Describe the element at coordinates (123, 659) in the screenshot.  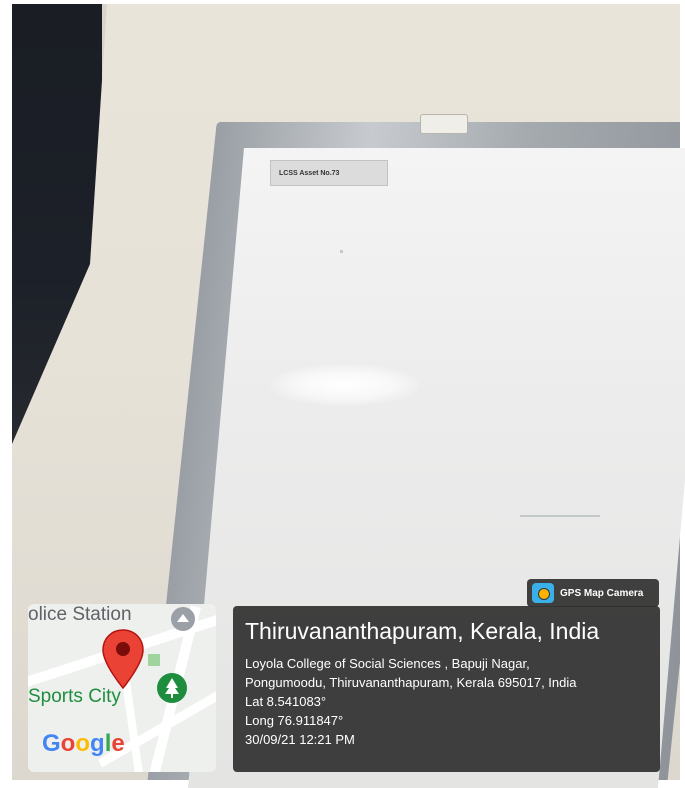
I see `location-pin-icon` at that location.